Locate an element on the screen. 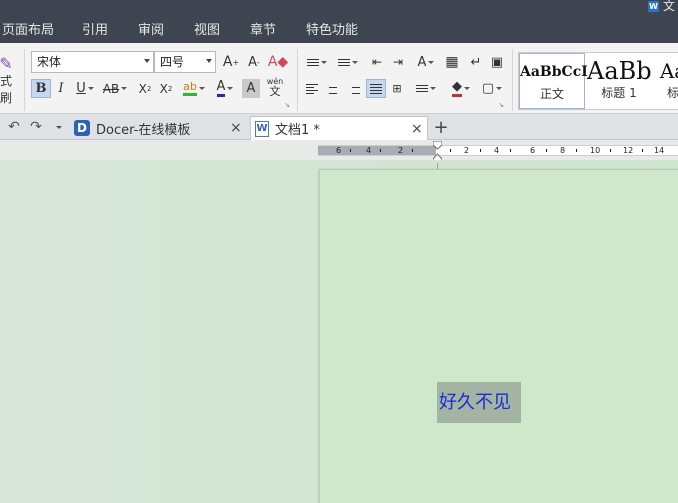  font-name-value: 宋体 is located at coordinates (49, 62).